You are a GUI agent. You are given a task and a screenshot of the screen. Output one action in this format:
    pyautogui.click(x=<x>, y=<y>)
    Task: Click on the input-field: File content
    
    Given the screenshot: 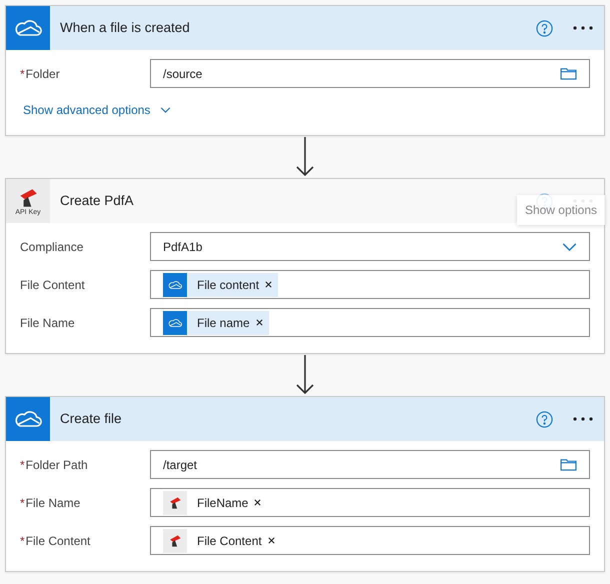 What is the action you would take?
    pyautogui.click(x=370, y=284)
    